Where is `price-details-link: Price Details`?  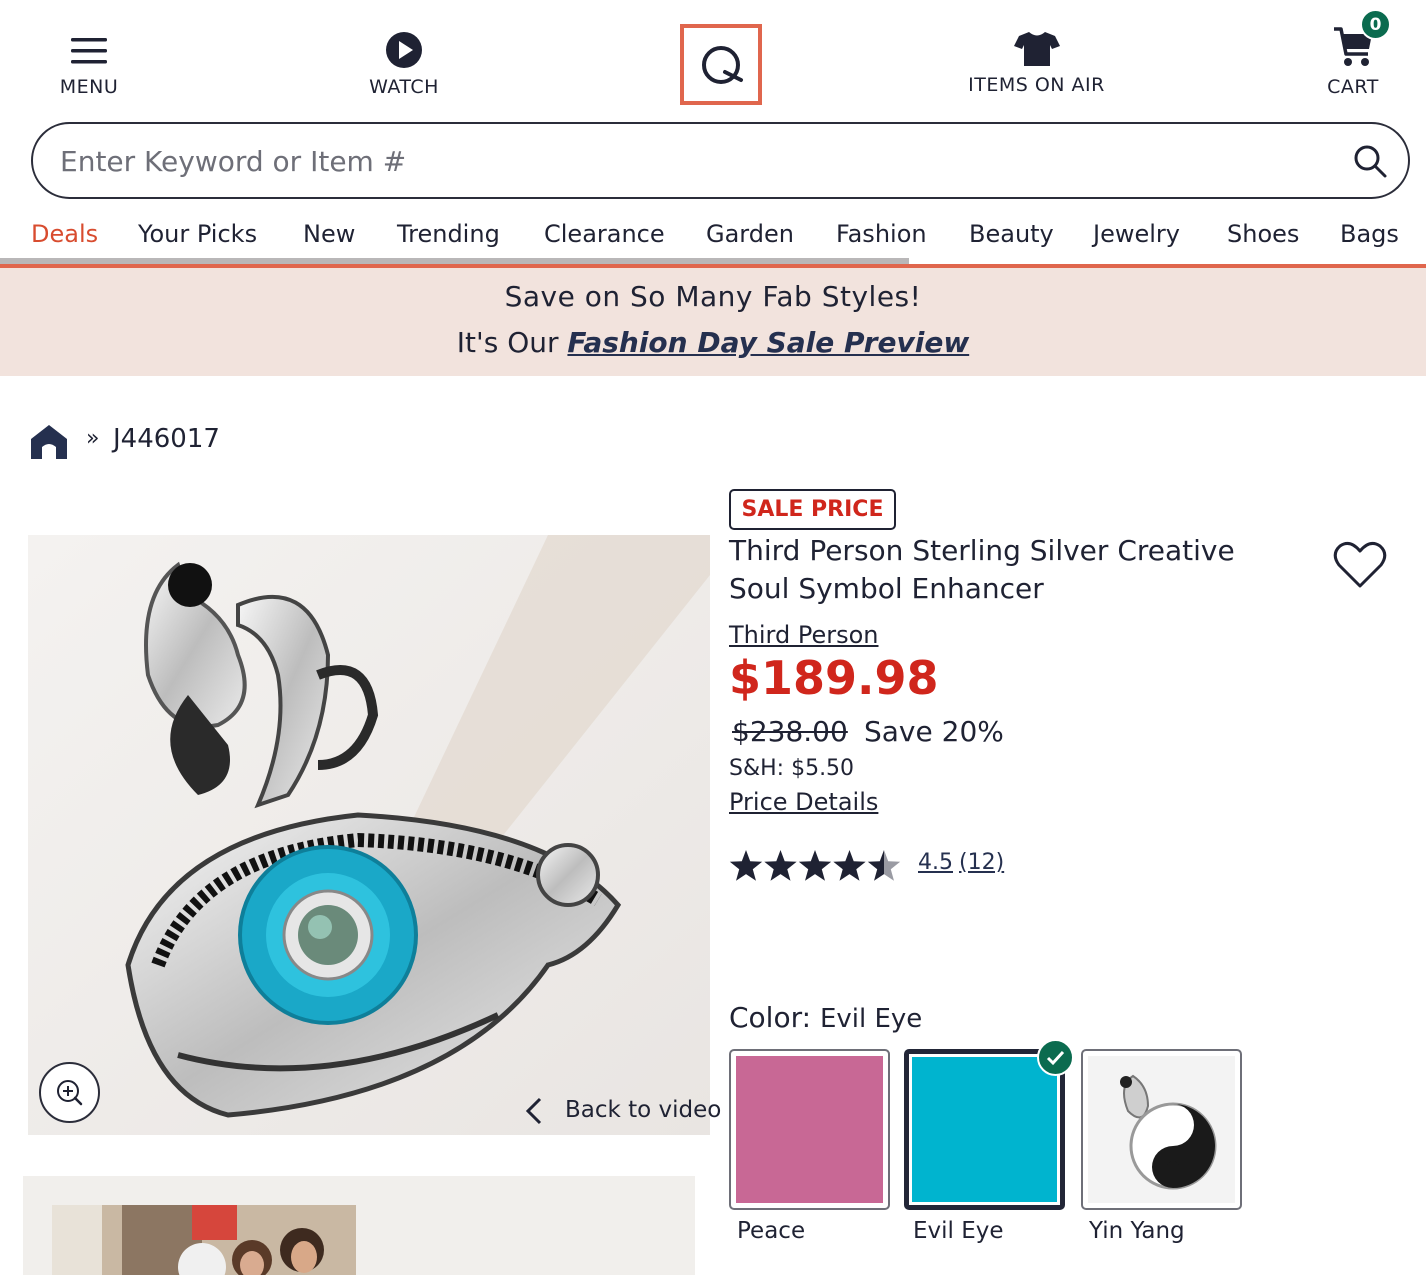
price-details-link: Price Details is located at coordinates (803, 802).